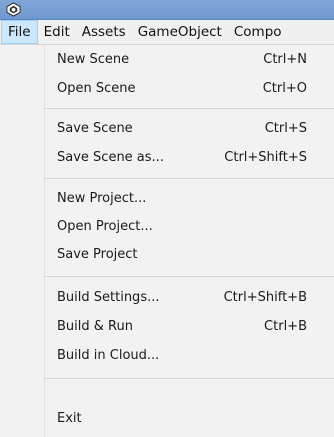  What do you see at coordinates (95, 326) in the screenshot?
I see `menu-item-label: Build & Run` at bounding box center [95, 326].